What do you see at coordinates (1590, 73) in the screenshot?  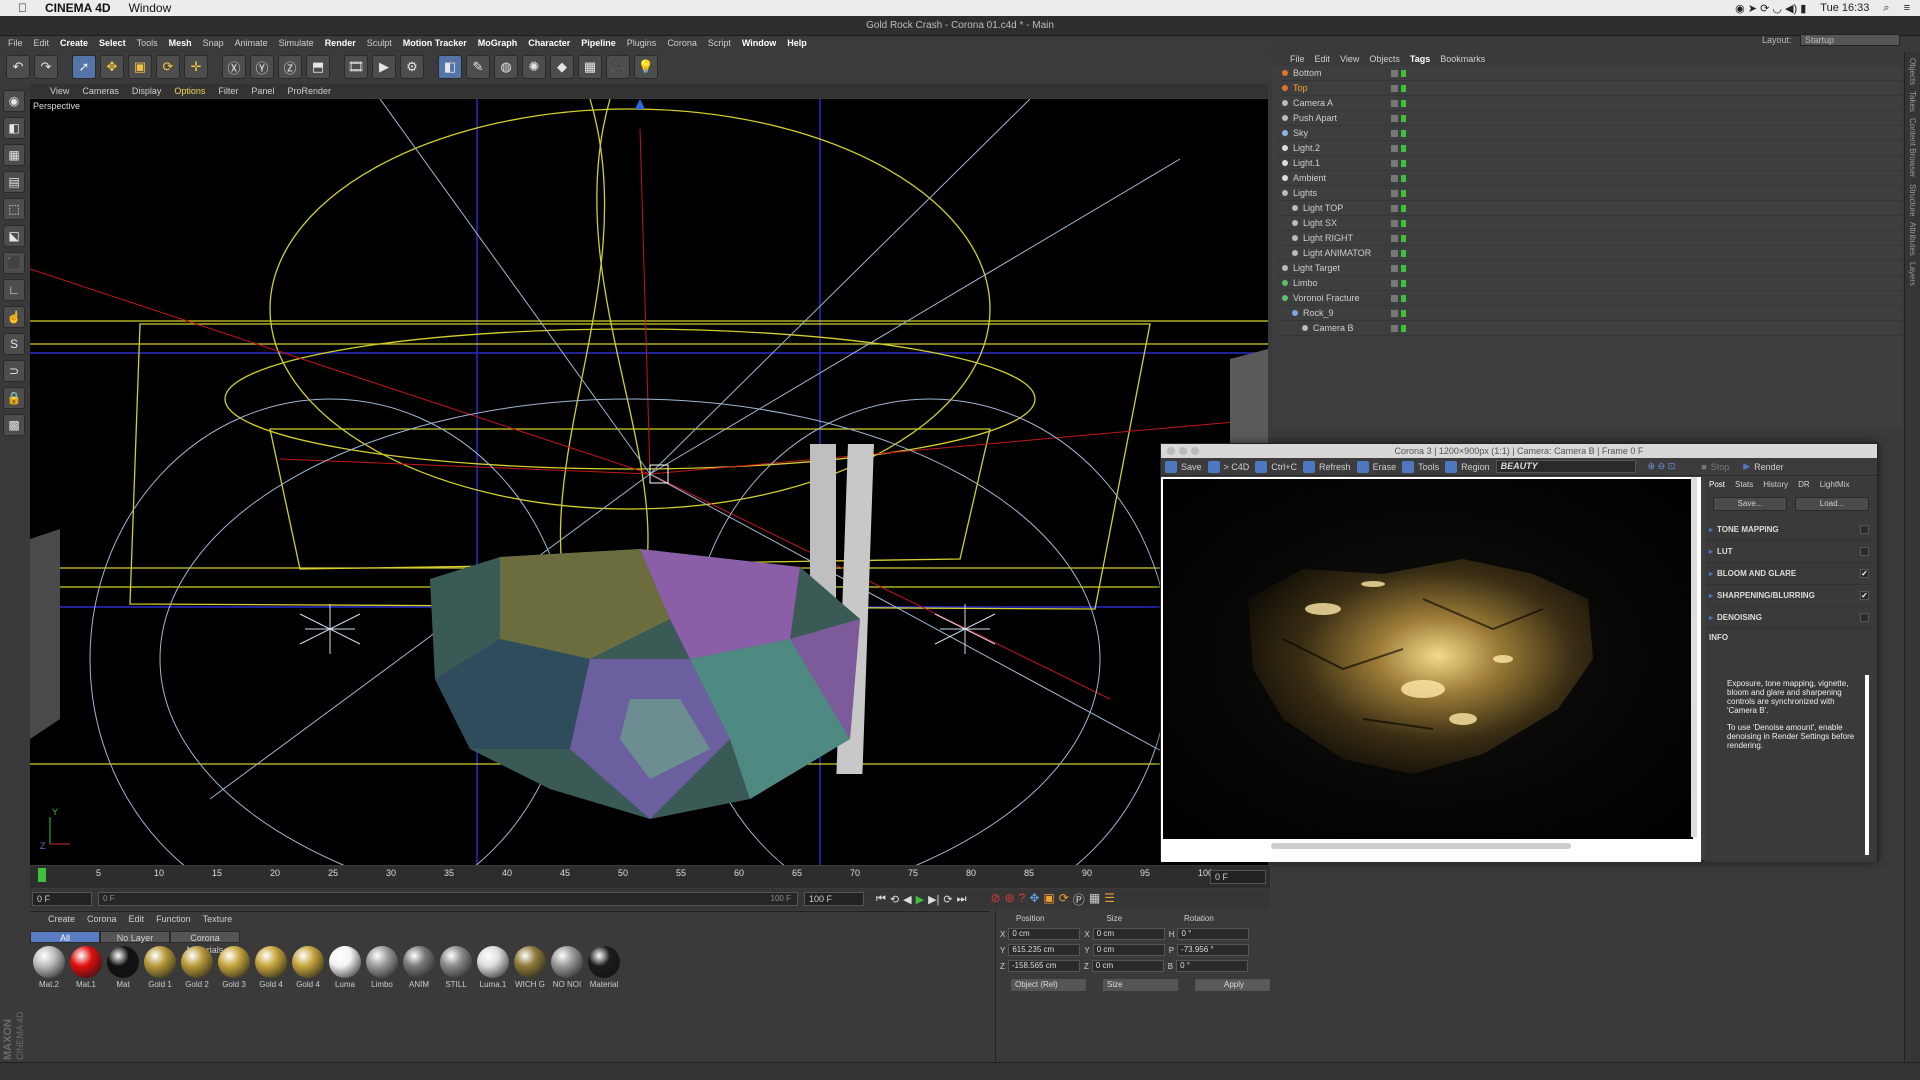 I see `object-row: Bottom` at bounding box center [1590, 73].